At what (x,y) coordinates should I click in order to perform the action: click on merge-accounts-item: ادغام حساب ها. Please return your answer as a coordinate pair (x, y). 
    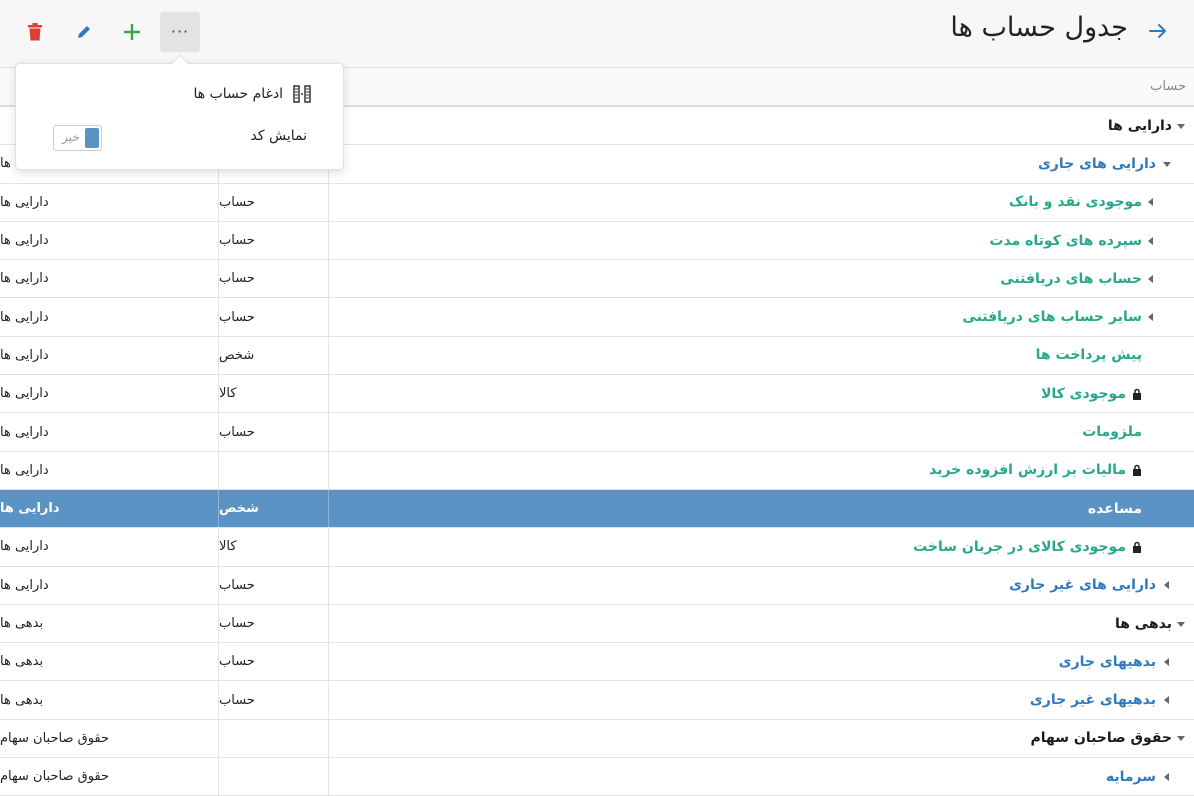
    Looking at the image, I should click on (238, 94).